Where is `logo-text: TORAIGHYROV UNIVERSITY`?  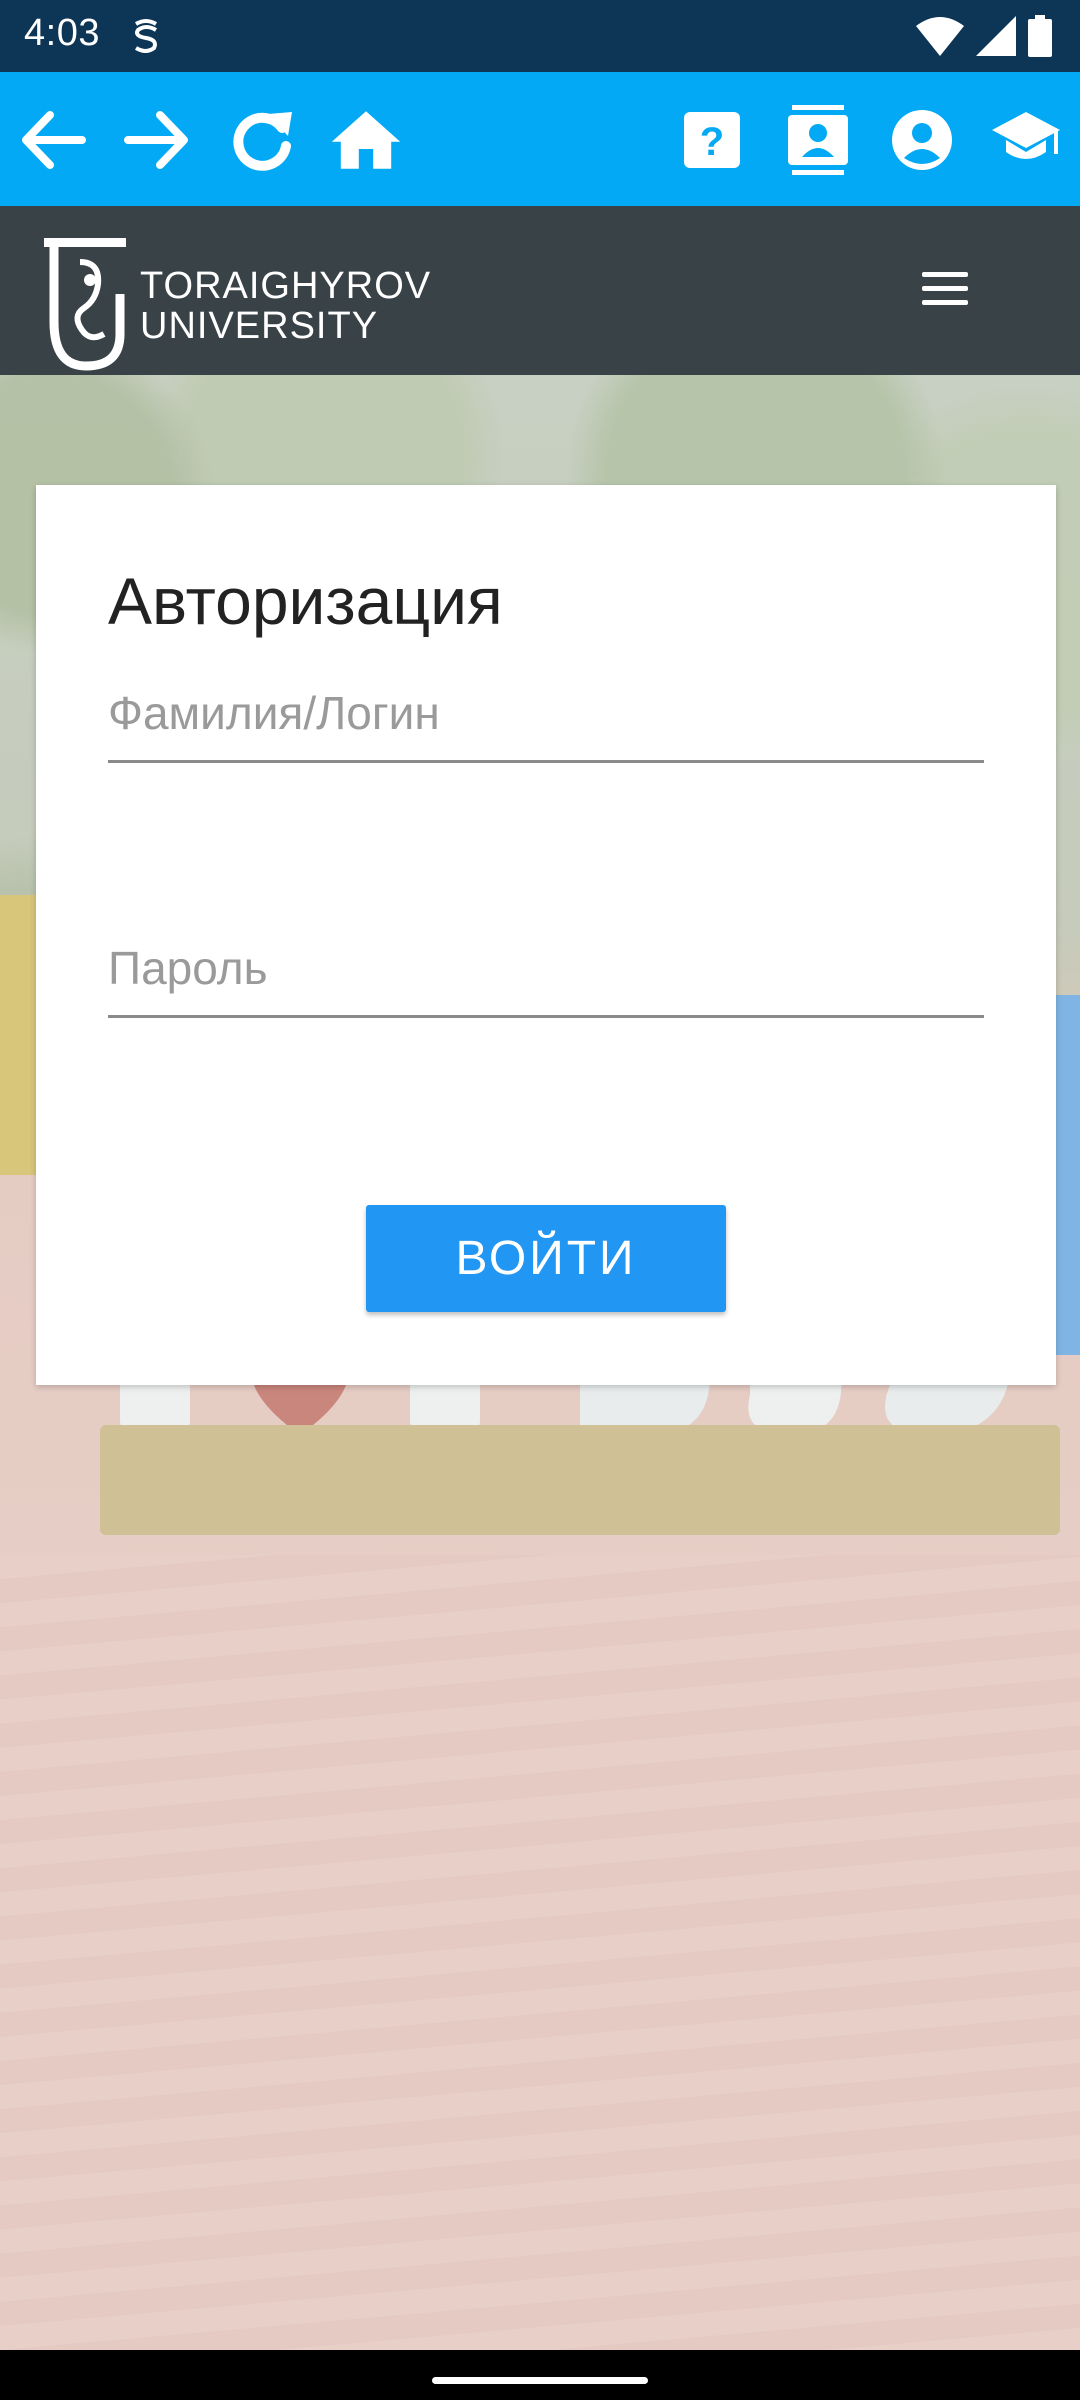
logo-text: TORAIGHYROV UNIVERSITY is located at coordinates (285, 306).